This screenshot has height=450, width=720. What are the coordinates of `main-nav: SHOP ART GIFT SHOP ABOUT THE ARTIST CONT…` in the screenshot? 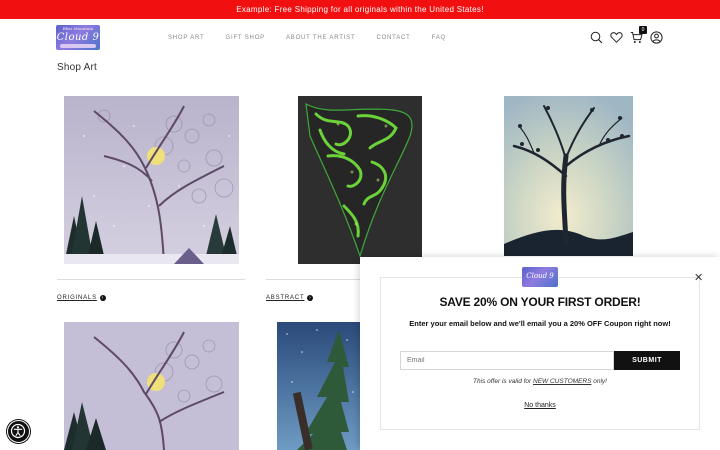 It's located at (317, 38).